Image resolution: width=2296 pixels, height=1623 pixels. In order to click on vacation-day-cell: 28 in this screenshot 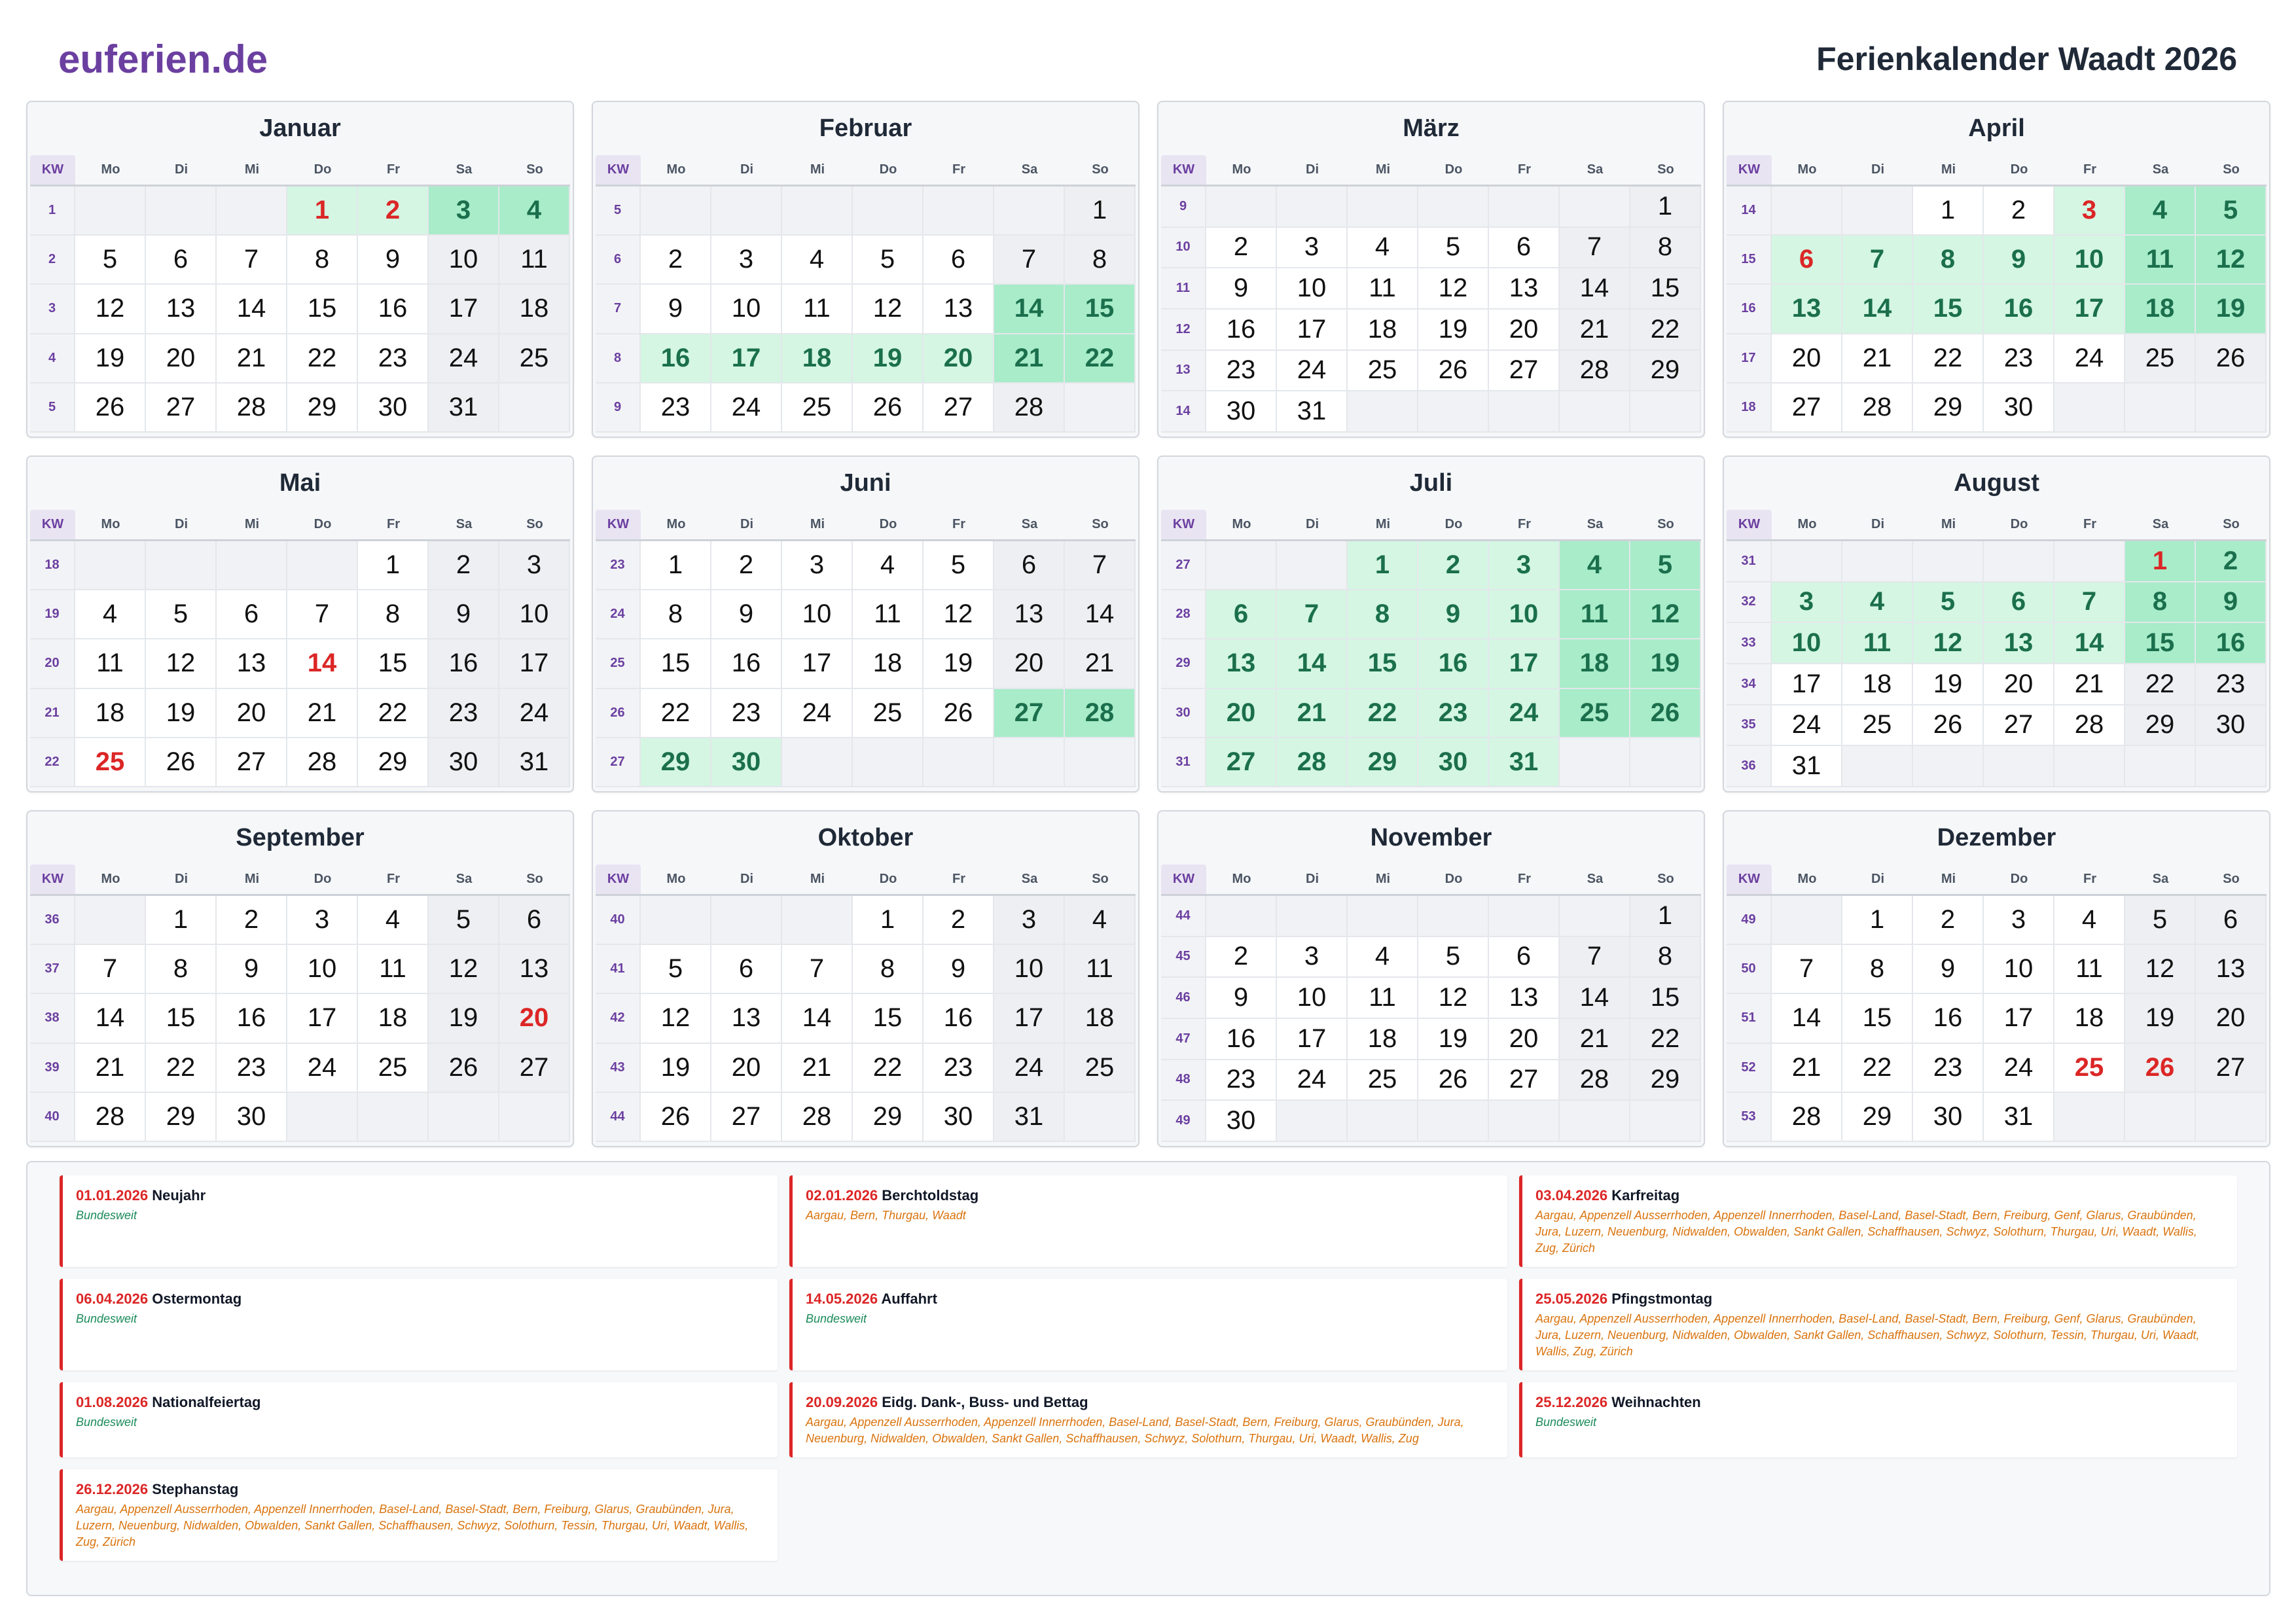, I will do `click(1312, 762)`.